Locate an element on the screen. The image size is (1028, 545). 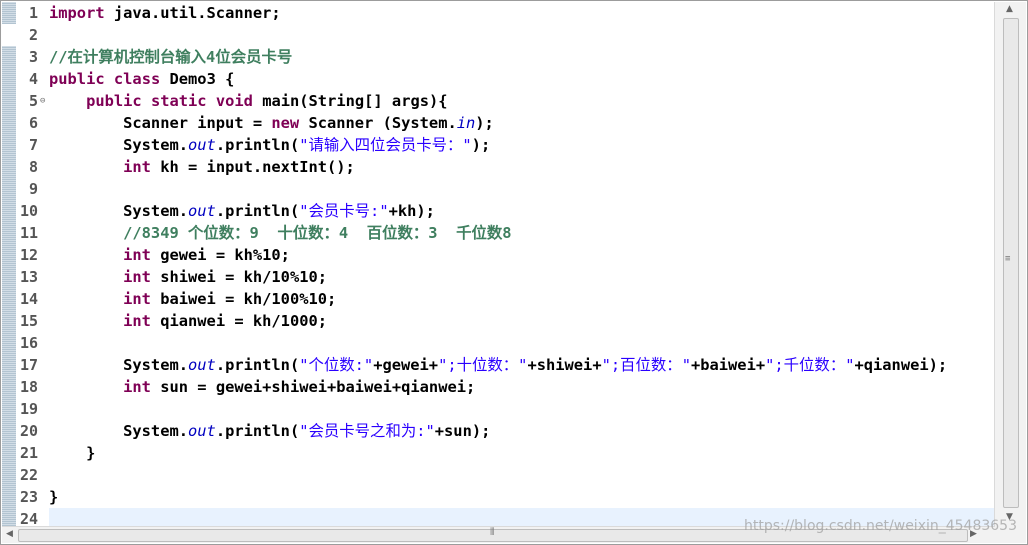
keyword: import is located at coordinates (77, 13).